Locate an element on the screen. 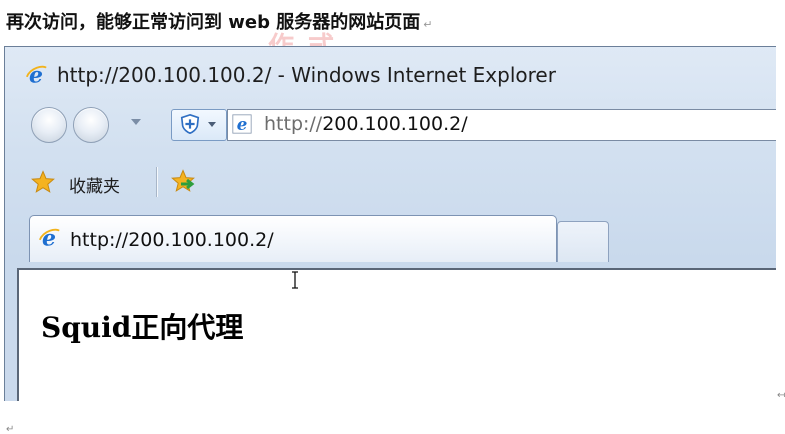 The width and height of the screenshot is (785, 434). address-bar: e http://200.100.100.2/ is located at coordinates (501, 125).